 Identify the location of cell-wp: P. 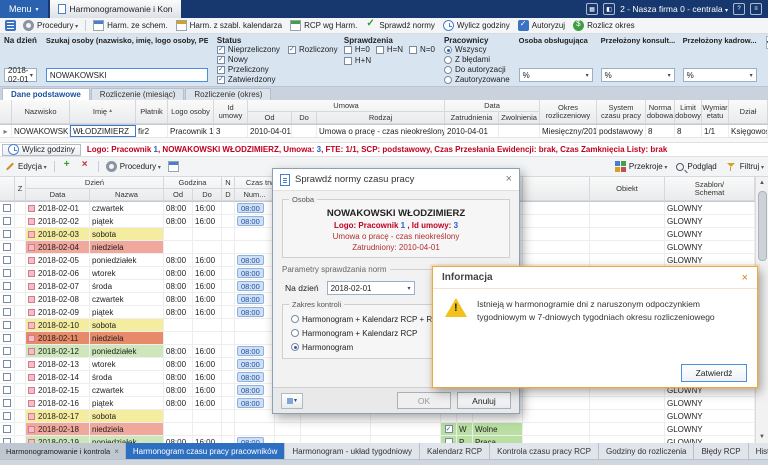
(465, 439).